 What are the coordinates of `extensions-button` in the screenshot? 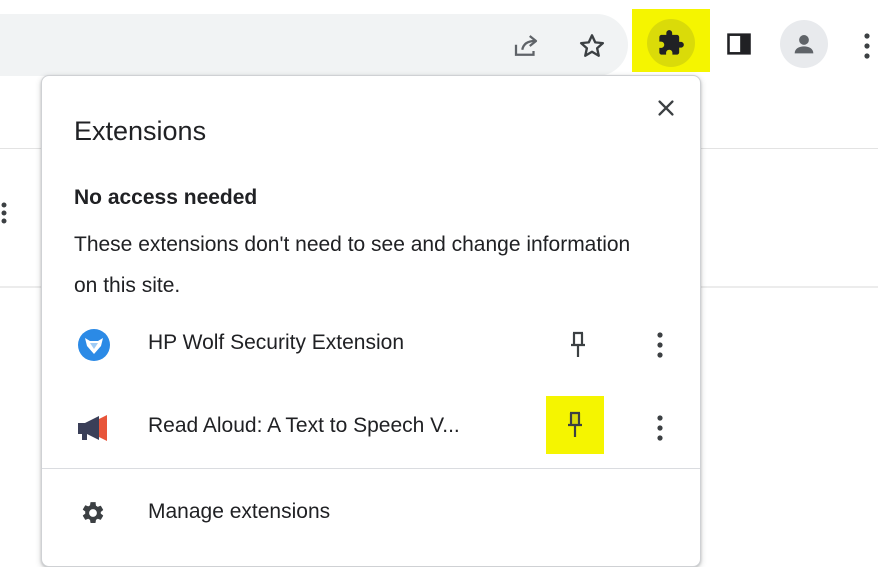 It's located at (671, 43).